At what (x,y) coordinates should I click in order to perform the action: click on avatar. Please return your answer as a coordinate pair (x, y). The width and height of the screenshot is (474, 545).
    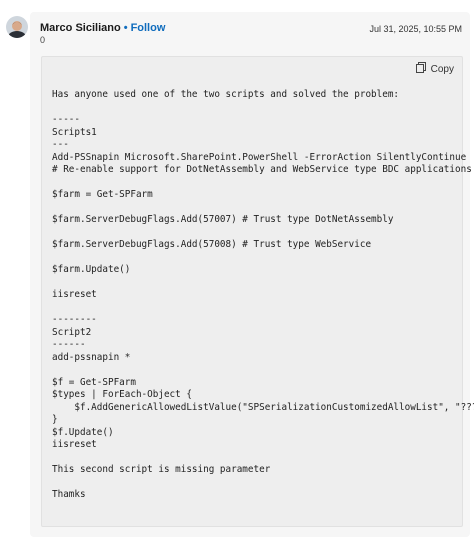
    Looking at the image, I should click on (17, 27).